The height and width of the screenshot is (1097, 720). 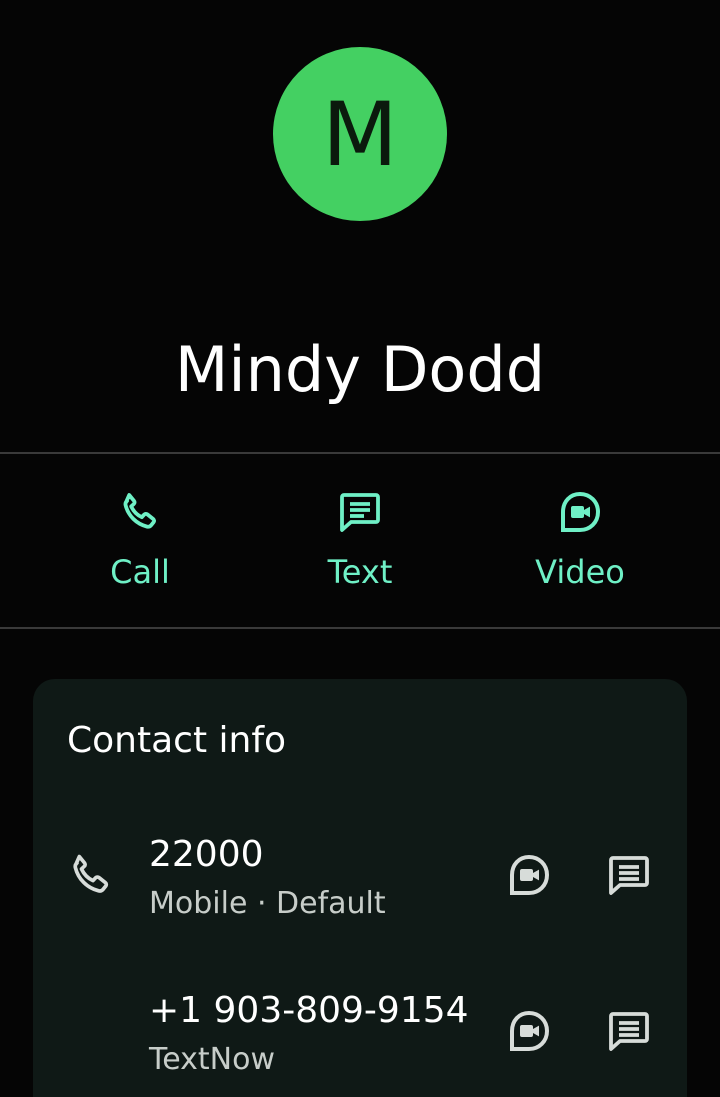 What do you see at coordinates (177, 740) in the screenshot?
I see `contact-info-title: Contact info` at bounding box center [177, 740].